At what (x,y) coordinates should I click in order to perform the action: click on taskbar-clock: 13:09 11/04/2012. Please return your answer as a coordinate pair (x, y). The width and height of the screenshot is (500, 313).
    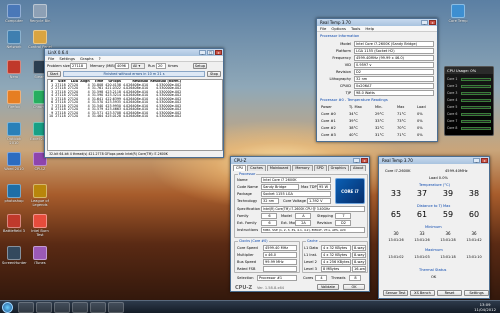
    Looking at the image, I should click on (485, 307).